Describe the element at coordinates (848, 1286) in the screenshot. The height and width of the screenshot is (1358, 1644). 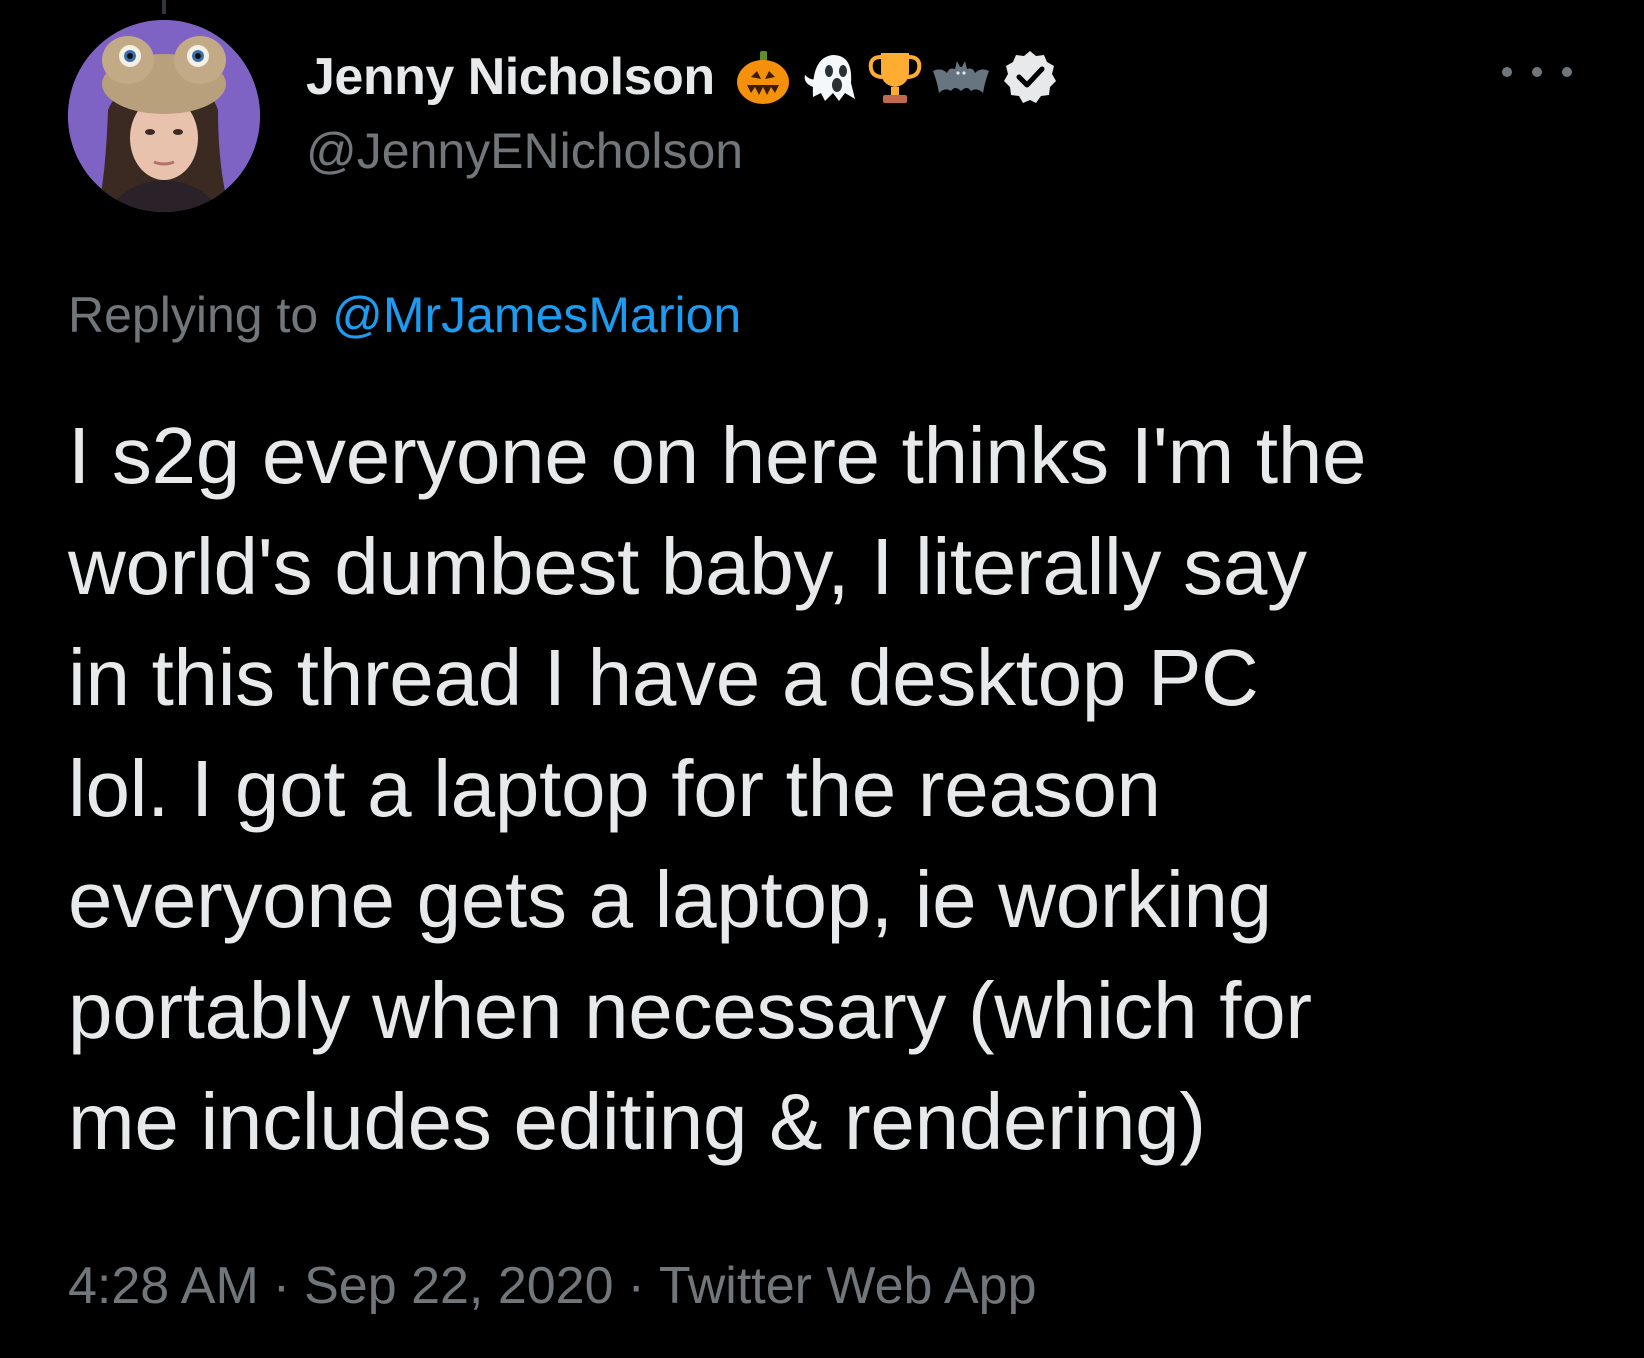
I see `tweet-source-link: Twitter Web App` at that location.